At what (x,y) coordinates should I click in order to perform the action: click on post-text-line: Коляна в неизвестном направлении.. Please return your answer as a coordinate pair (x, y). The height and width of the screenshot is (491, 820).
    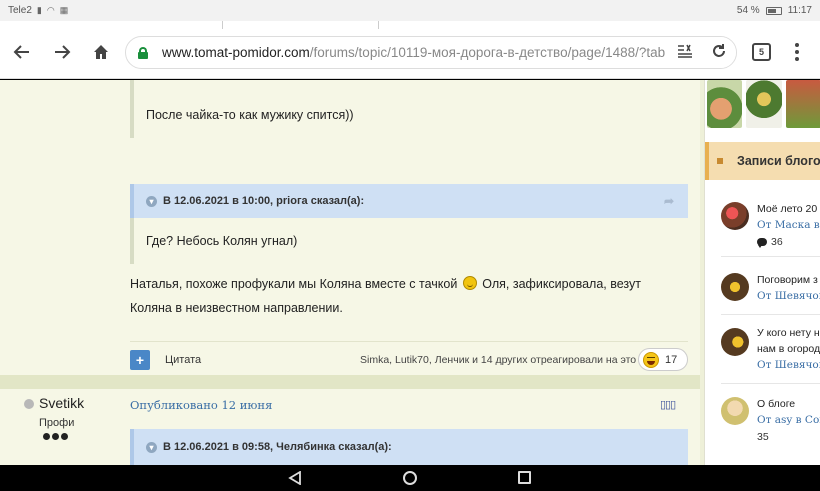
    Looking at the image, I should click on (236, 308).